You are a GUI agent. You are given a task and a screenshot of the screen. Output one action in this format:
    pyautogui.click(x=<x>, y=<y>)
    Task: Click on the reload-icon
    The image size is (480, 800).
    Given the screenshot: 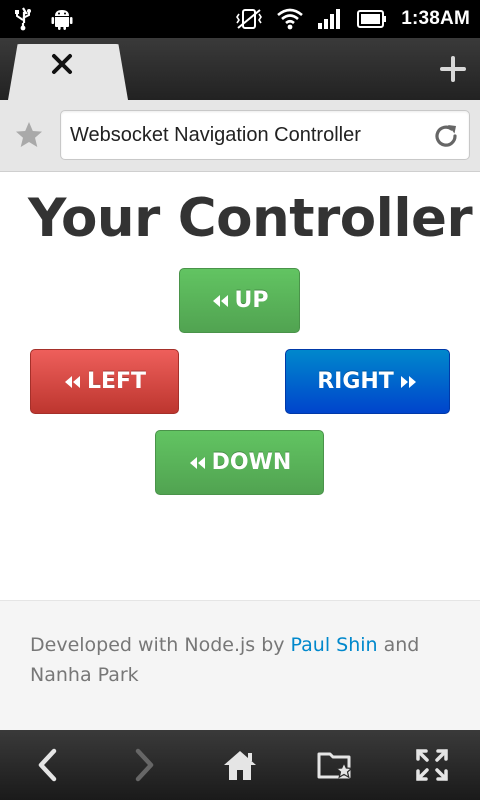 What is the action you would take?
    pyautogui.click(x=446, y=136)
    